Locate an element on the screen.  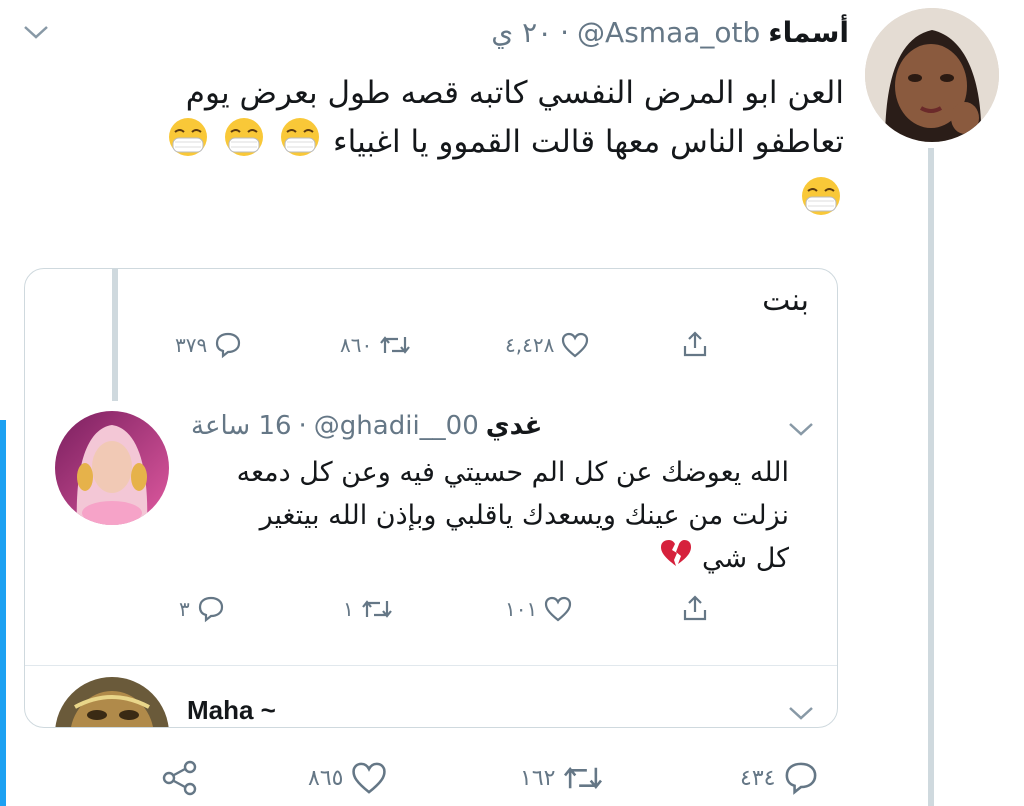
main-retweet-action: ١٦٢ is located at coordinates (562, 778).